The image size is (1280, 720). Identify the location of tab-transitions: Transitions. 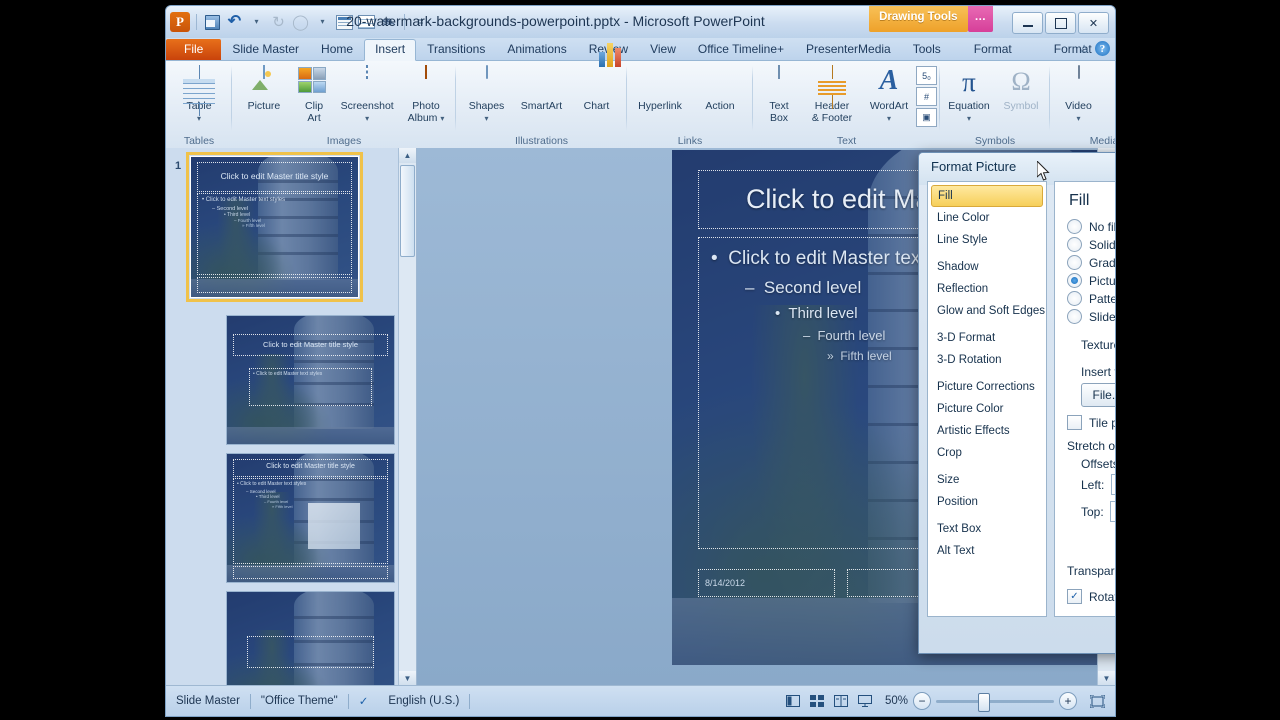
(456, 49).